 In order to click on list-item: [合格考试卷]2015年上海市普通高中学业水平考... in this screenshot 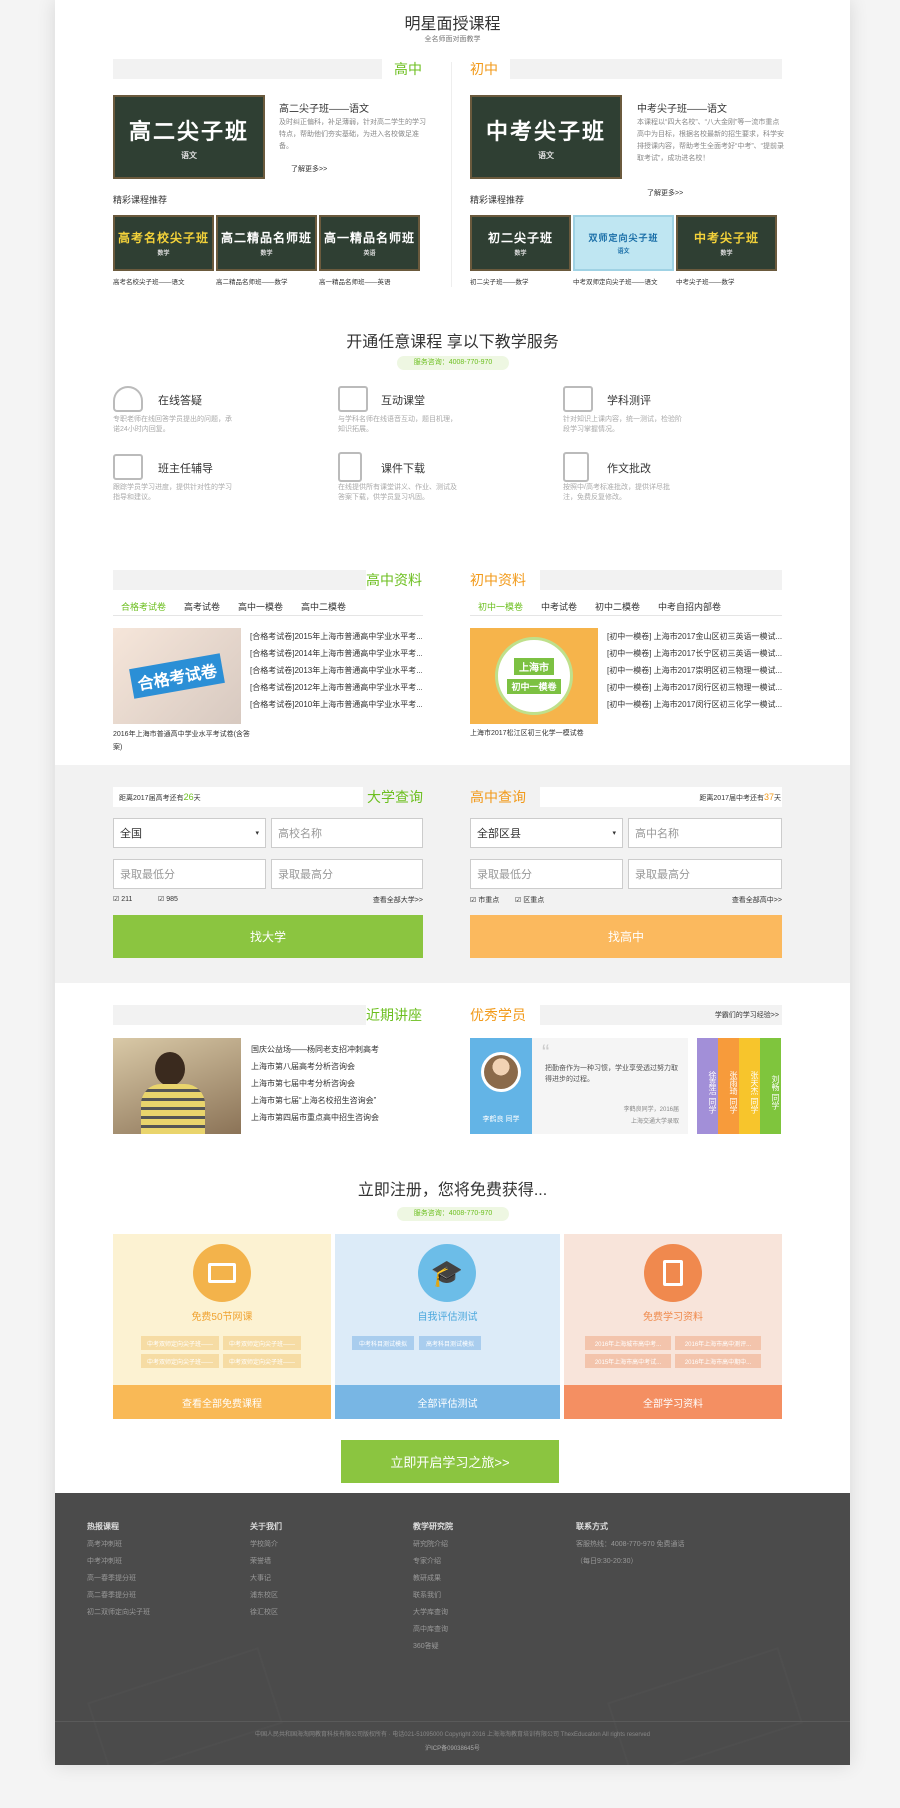, I will do `click(336, 636)`.